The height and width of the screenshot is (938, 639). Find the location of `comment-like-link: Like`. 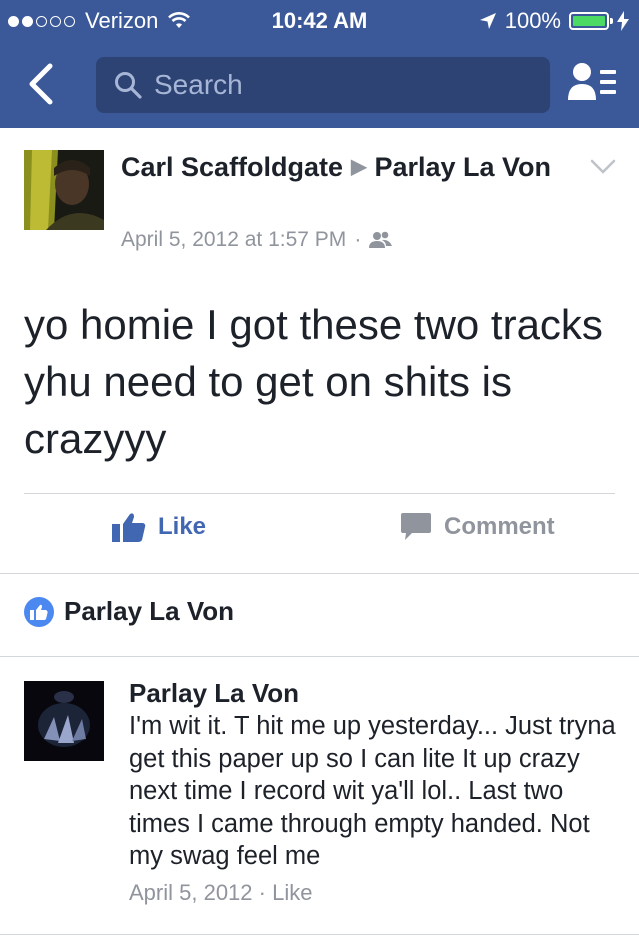

comment-like-link: Like is located at coordinates (292, 892).